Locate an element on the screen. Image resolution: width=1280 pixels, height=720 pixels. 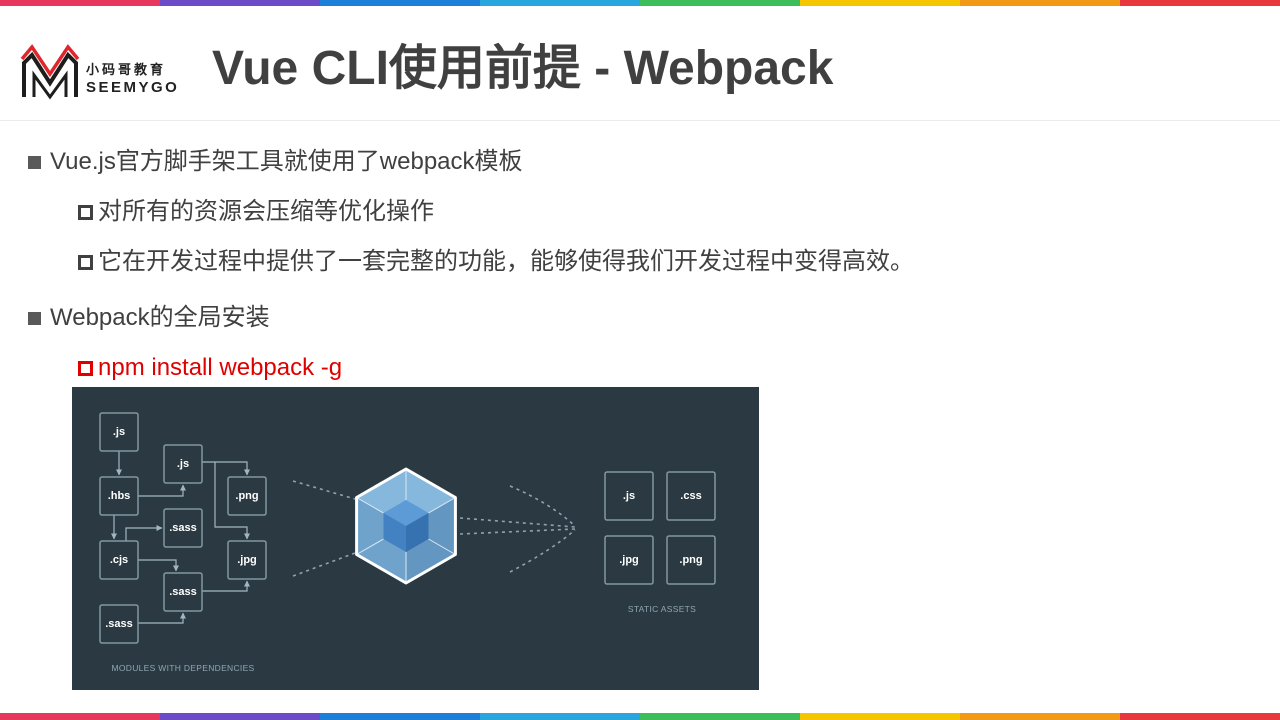
logo-red-peaks is located at coordinates (50, 61).